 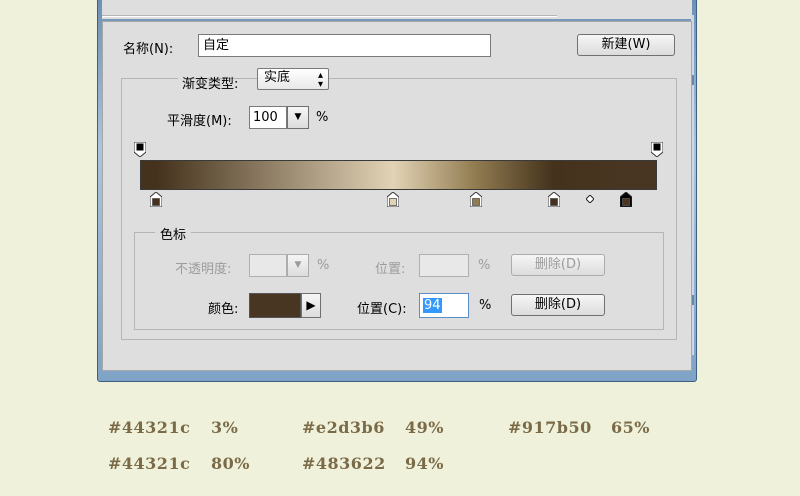 What do you see at coordinates (344, 463) in the screenshot?
I see `legend-hex: #483622` at bounding box center [344, 463].